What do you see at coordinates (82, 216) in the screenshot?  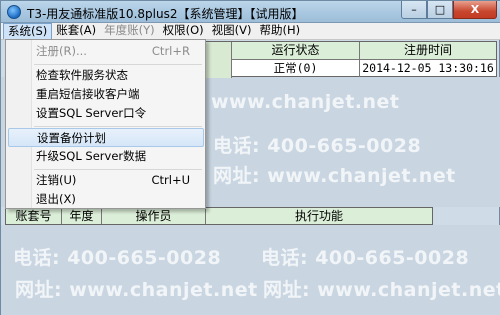 I see `column-header-year: 年度` at bounding box center [82, 216].